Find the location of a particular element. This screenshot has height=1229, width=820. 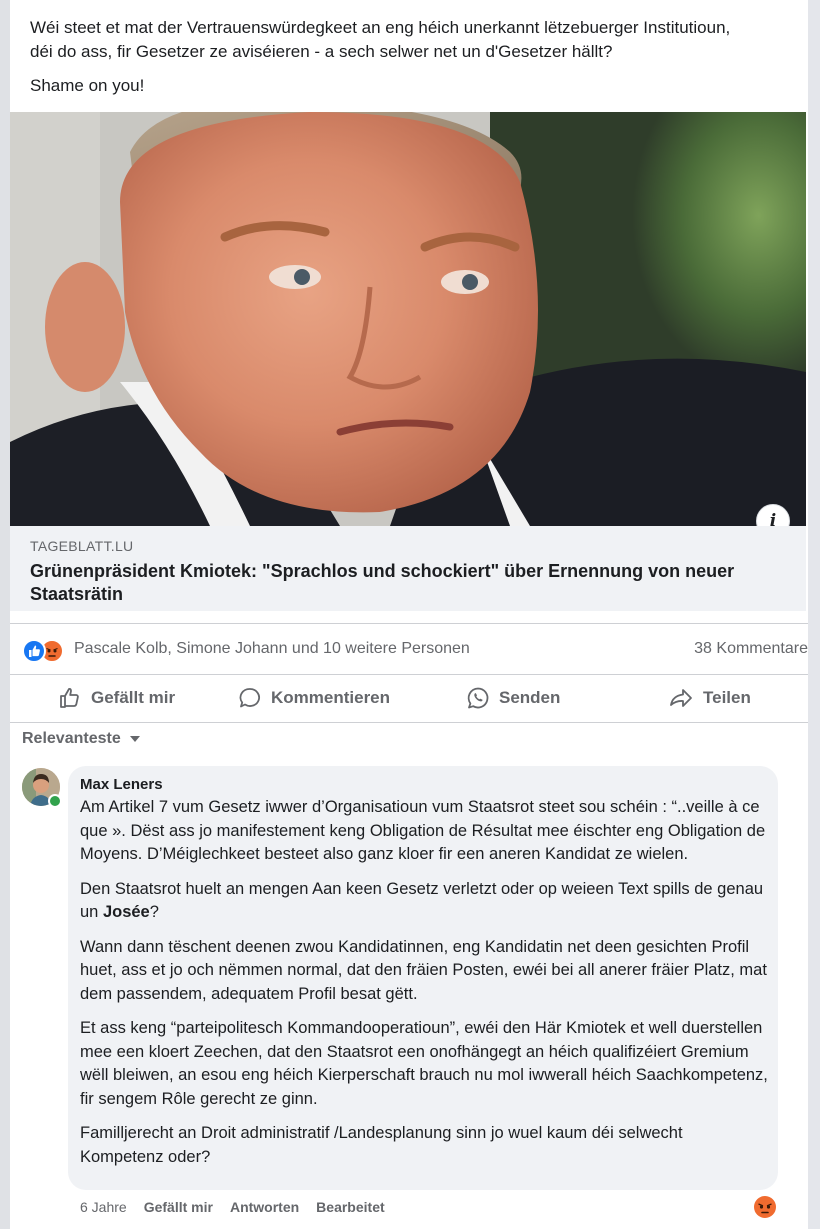

comment-button-label: Kommentieren is located at coordinates (331, 697).